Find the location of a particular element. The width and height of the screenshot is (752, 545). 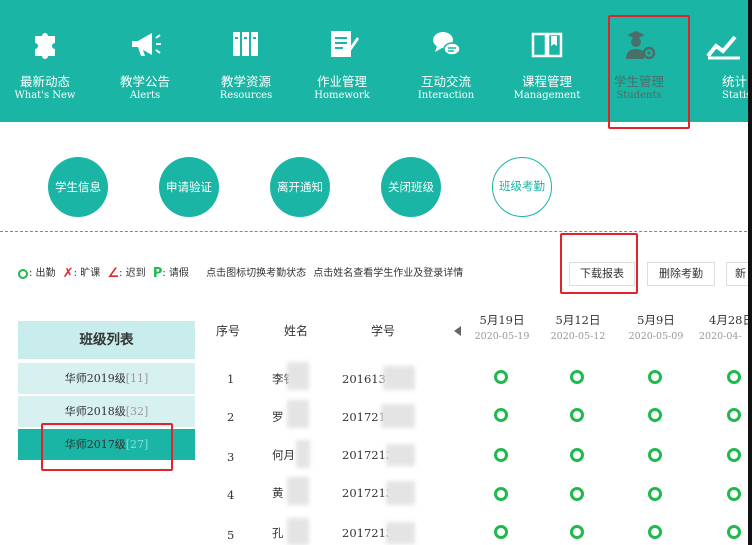

nav-item-resources: 教学资源 Resources is located at coordinates (246, 61).